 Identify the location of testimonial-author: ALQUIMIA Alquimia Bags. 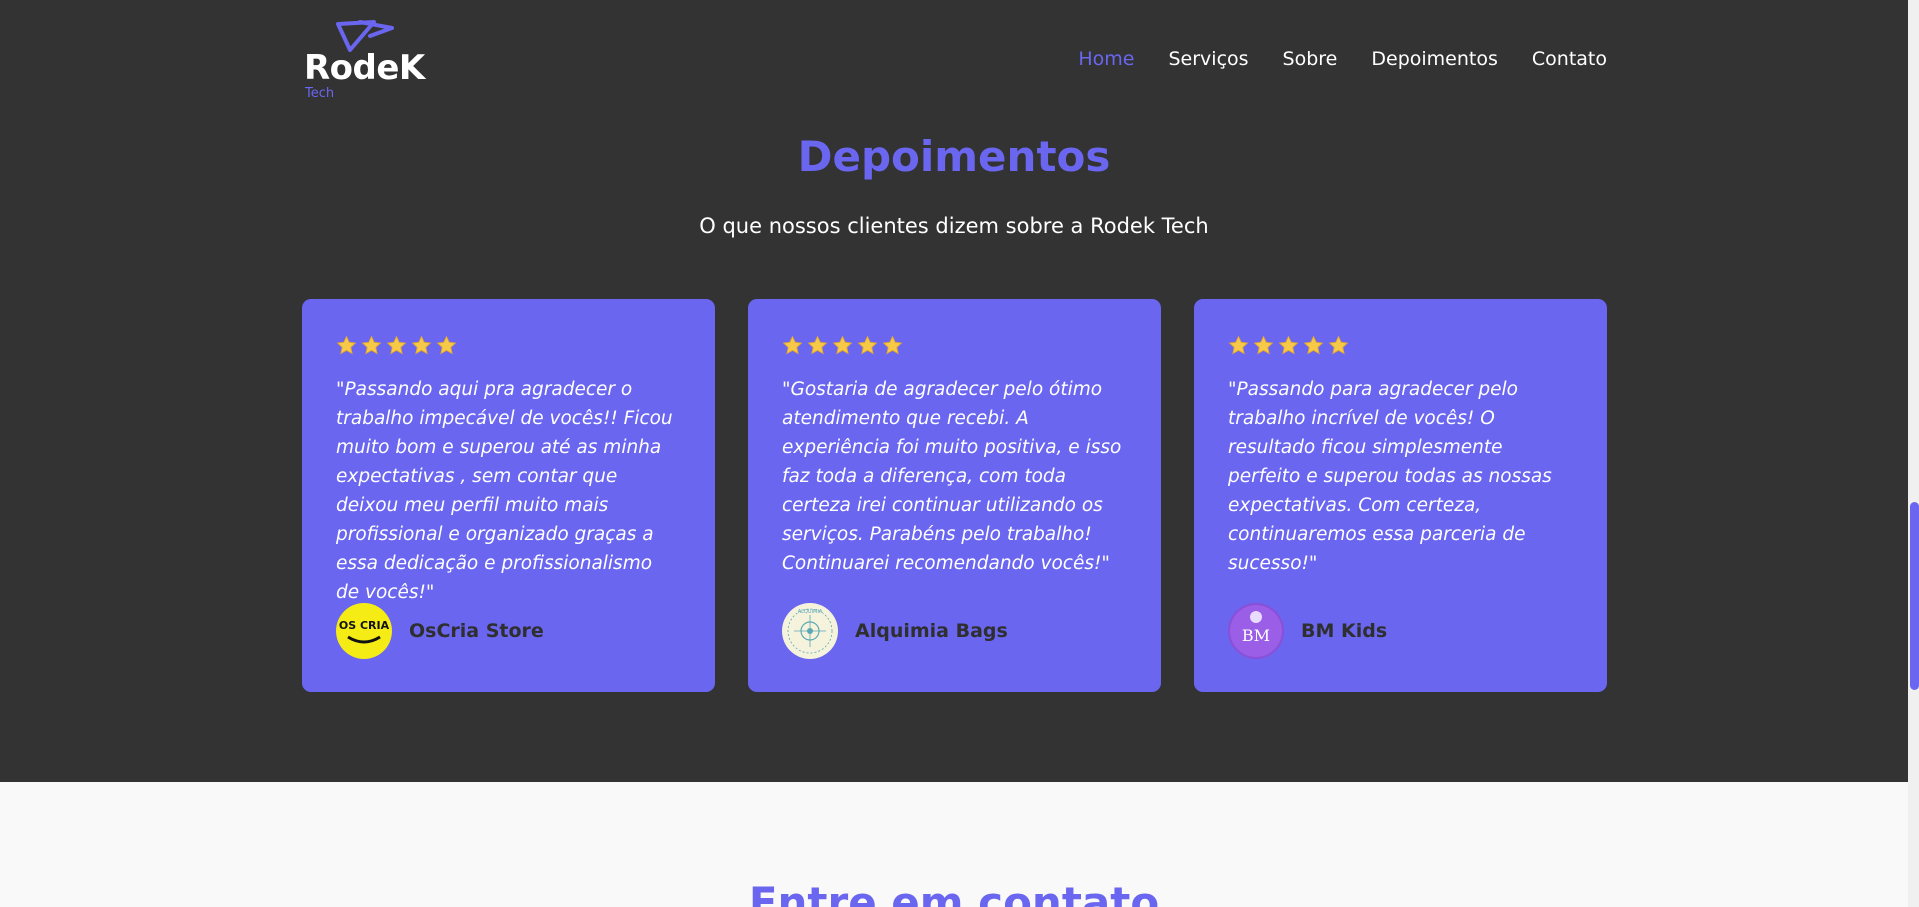
(895, 631).